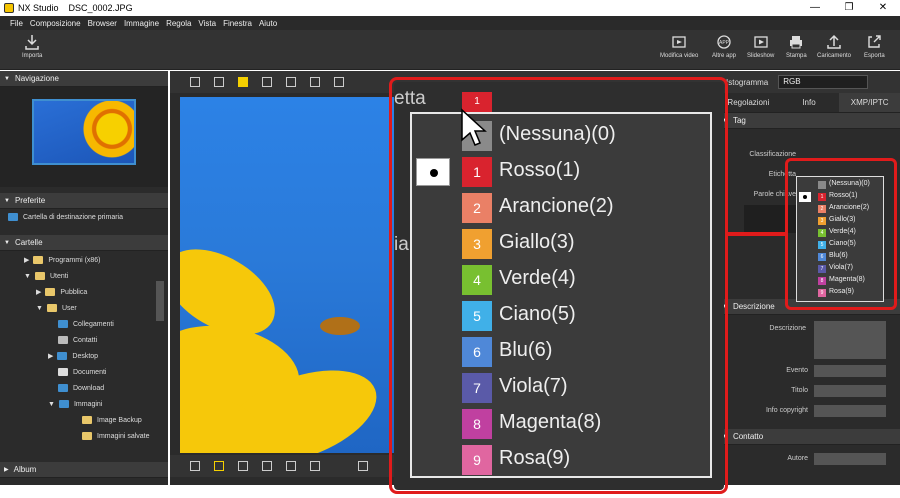  Describe the element at coordinates (82, 372) in the screenshot. I see `tree-item: Documenti` at that location.